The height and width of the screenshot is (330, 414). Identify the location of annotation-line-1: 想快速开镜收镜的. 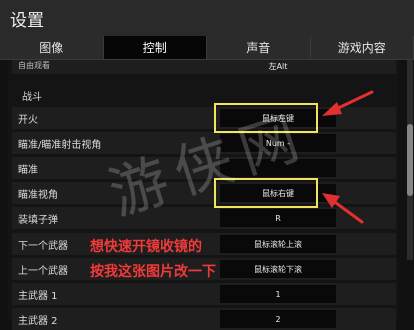
(146, 246).